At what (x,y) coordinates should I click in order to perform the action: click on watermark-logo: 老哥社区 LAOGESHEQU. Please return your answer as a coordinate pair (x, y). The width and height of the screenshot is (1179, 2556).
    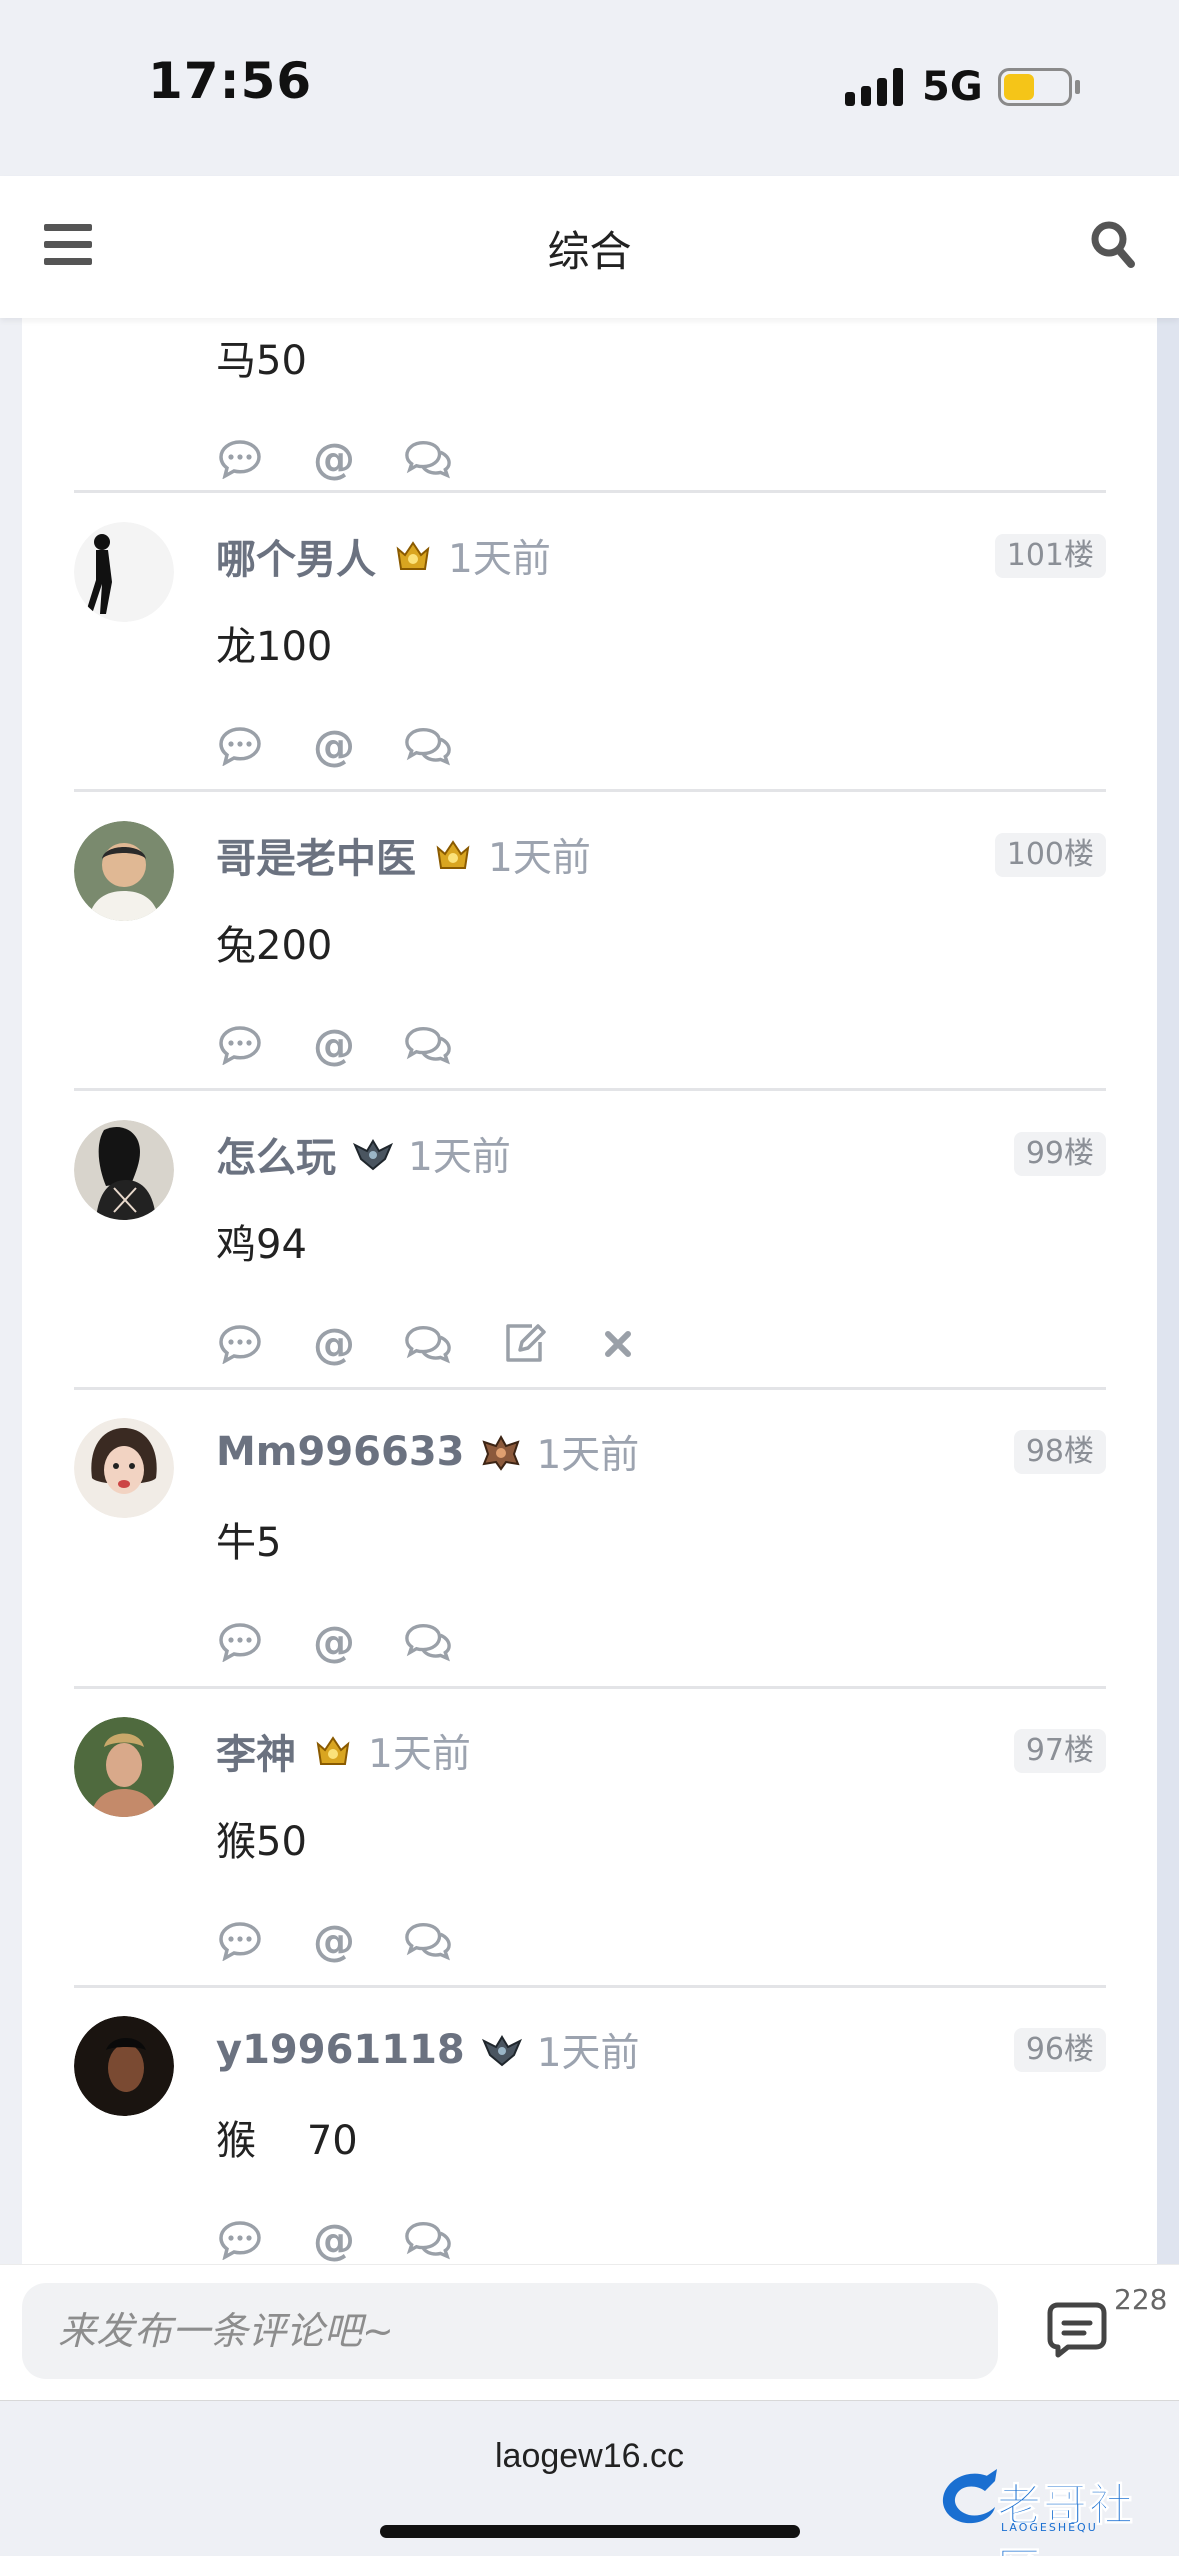
    Looking at the image, I should click on (1053, 2509).